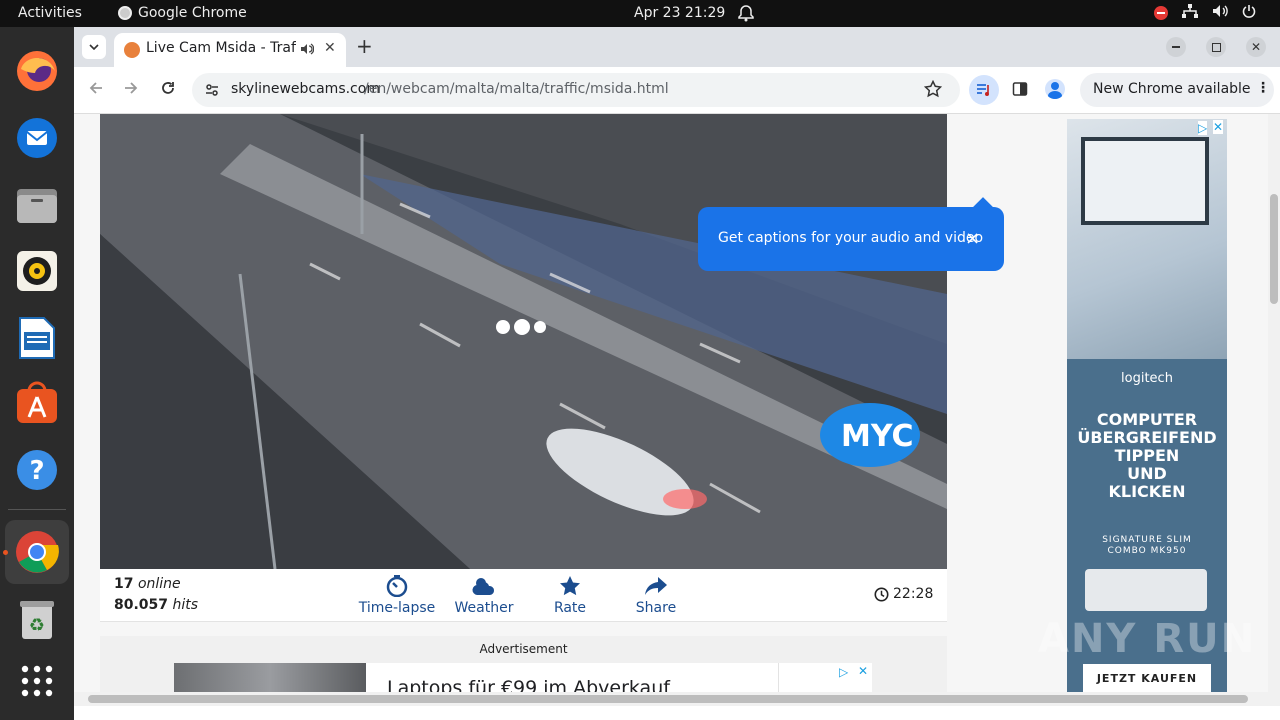 The width and height of the screenshot is (1280, 720). I want to click on share-icon, so click(656, 586).